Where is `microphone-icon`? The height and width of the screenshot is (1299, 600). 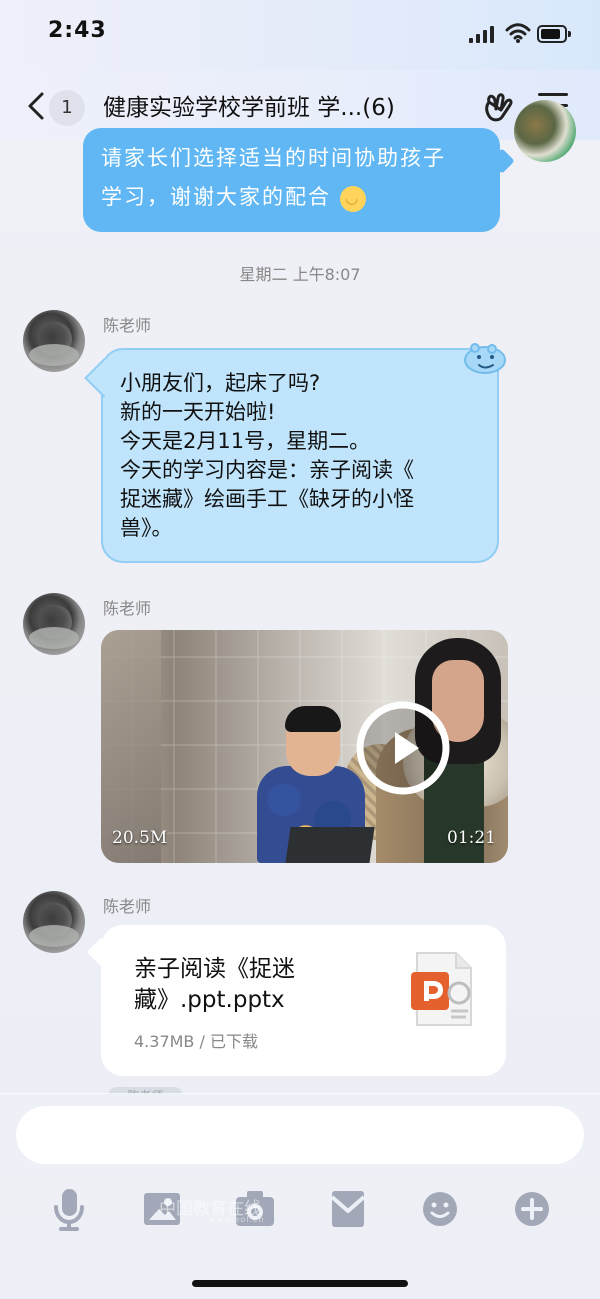 microphone-icon is located at coordinates (69, 1209).